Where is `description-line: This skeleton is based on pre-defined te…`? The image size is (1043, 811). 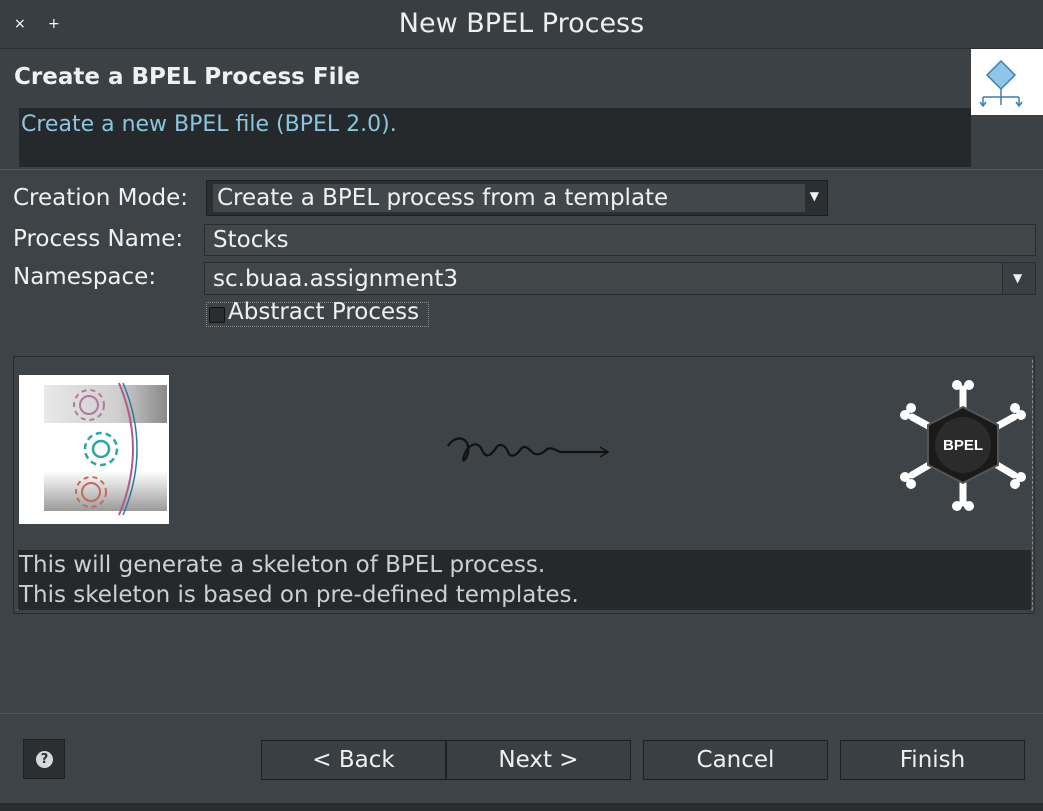 description-line: This skeleton is based on pre-defined te… is located at coordinates (299, 595).